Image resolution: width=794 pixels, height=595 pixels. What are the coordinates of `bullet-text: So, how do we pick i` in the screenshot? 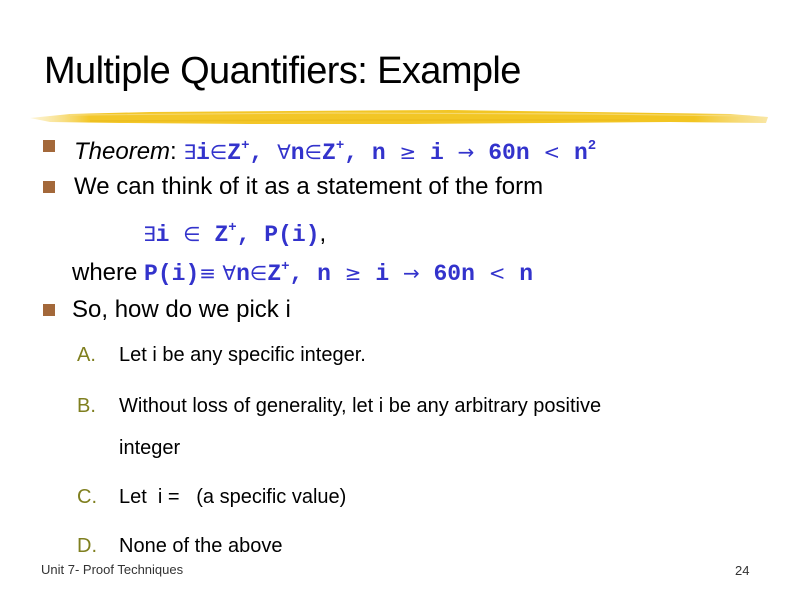 It's located at (181, 309).